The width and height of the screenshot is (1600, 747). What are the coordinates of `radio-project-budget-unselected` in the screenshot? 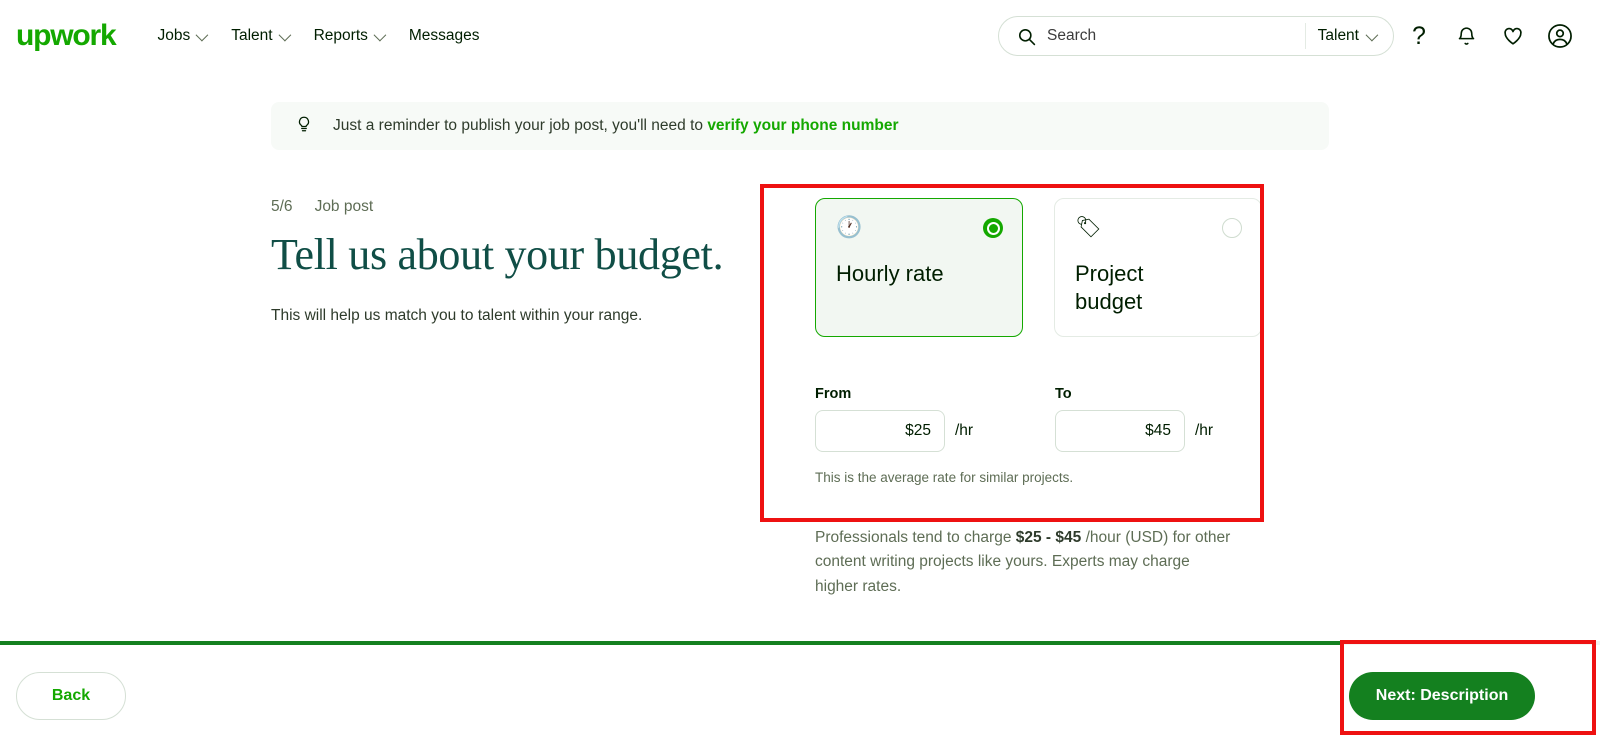 It's located at (1232, 228).